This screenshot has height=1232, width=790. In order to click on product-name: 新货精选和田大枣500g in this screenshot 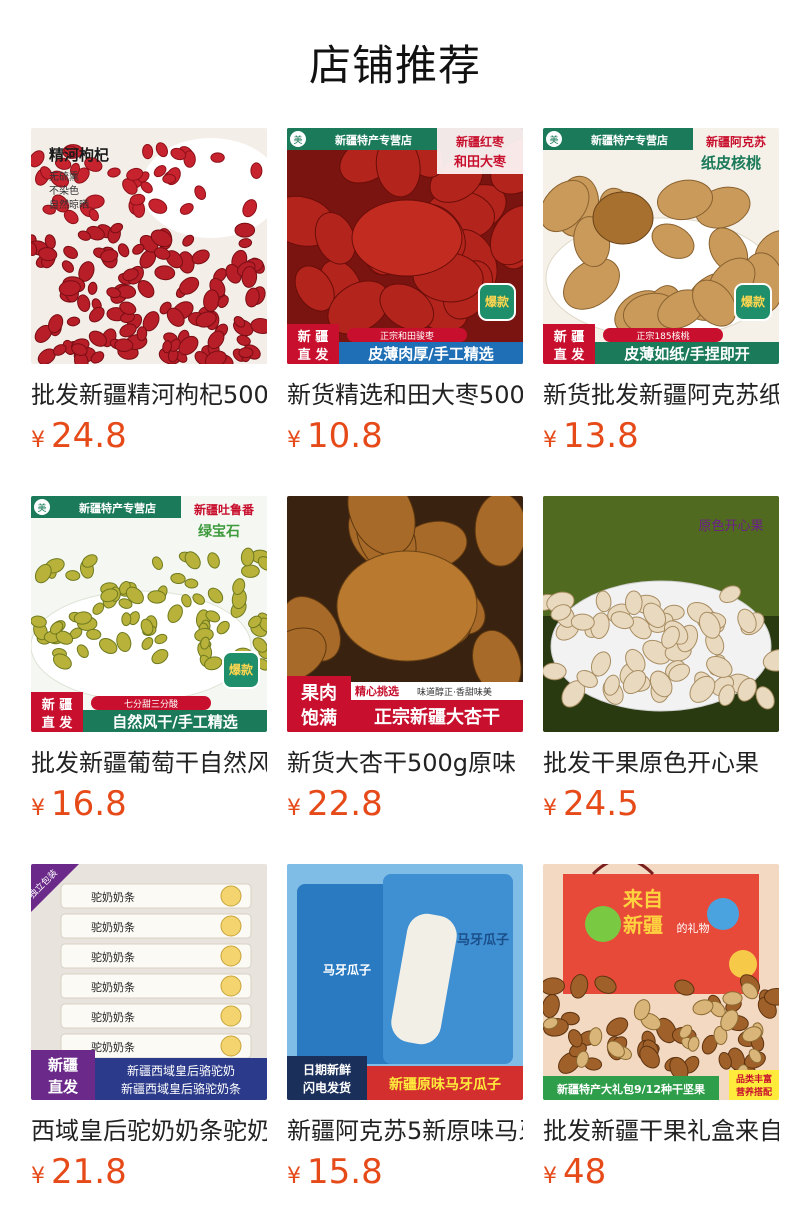, I will do `click(405, 395)`.